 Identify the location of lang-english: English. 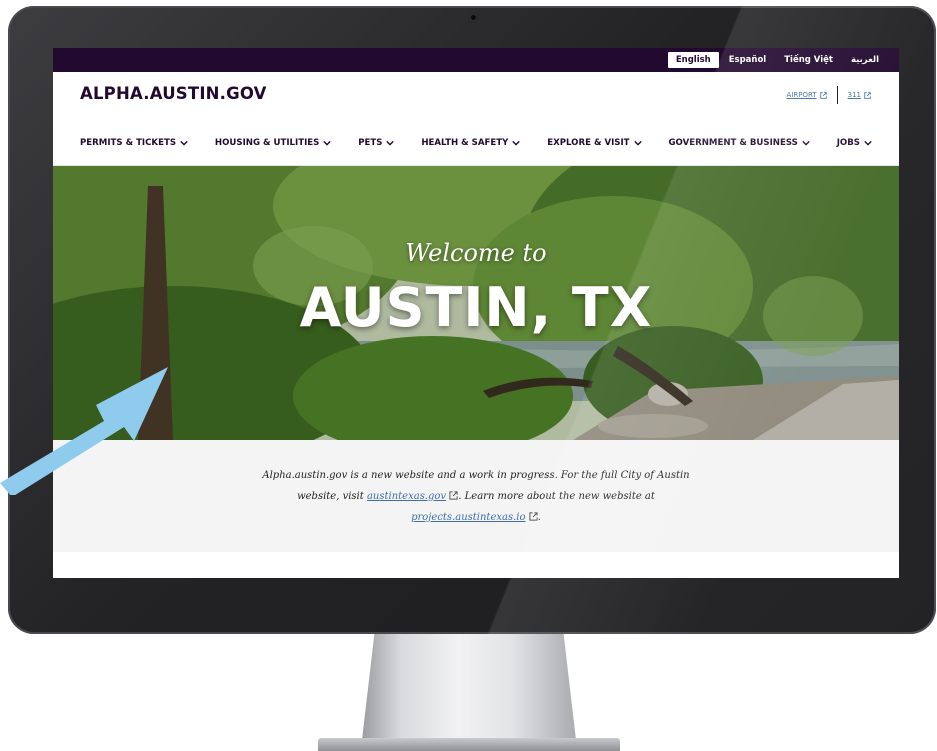
(693, 60).